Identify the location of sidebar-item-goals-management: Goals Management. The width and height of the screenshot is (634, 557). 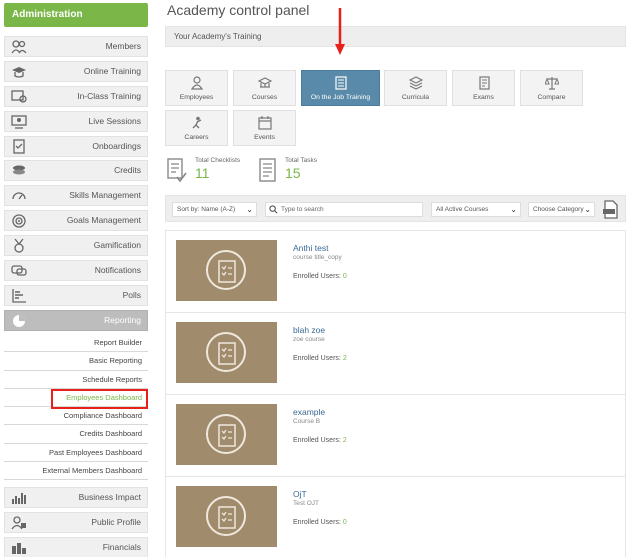
(76, 221).